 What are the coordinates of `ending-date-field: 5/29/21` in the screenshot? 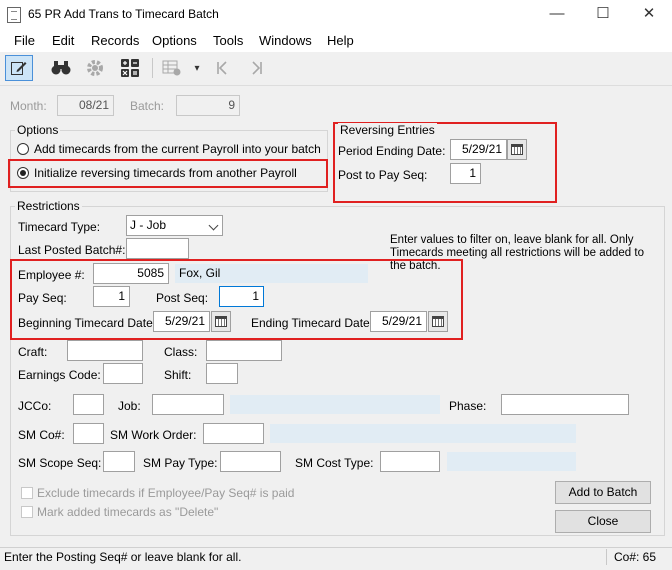 It's located at (398, 321).